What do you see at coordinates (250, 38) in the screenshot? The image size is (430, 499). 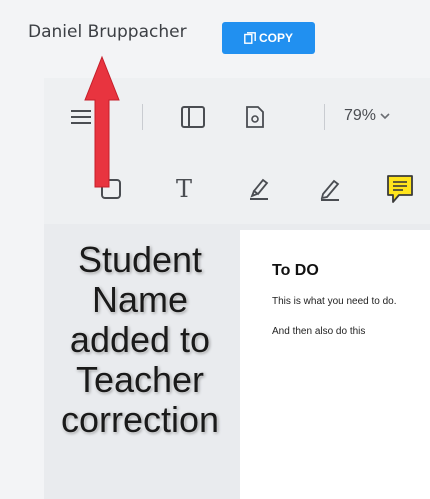 I see `copy-icon` at bounding box center [250, 38].